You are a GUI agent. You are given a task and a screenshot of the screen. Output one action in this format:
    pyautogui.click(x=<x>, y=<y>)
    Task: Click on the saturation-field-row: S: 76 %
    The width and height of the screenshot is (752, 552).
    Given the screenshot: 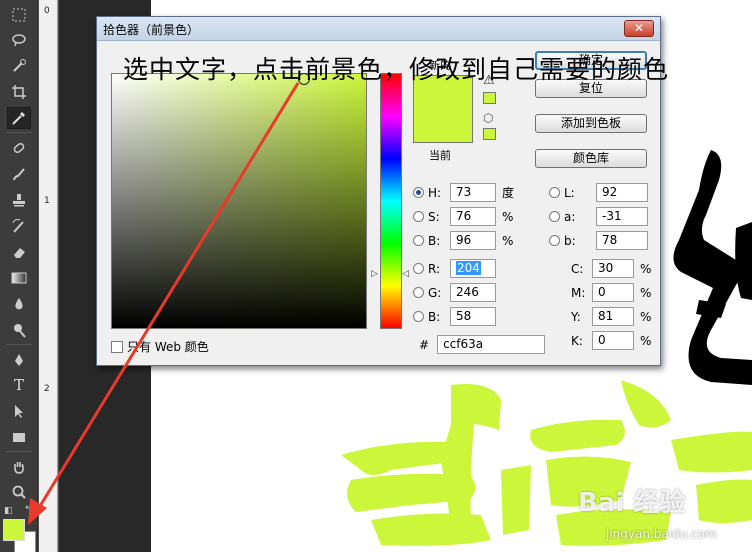 What is the action you would take?
    pyautogui.click(x=463, y=216)
    